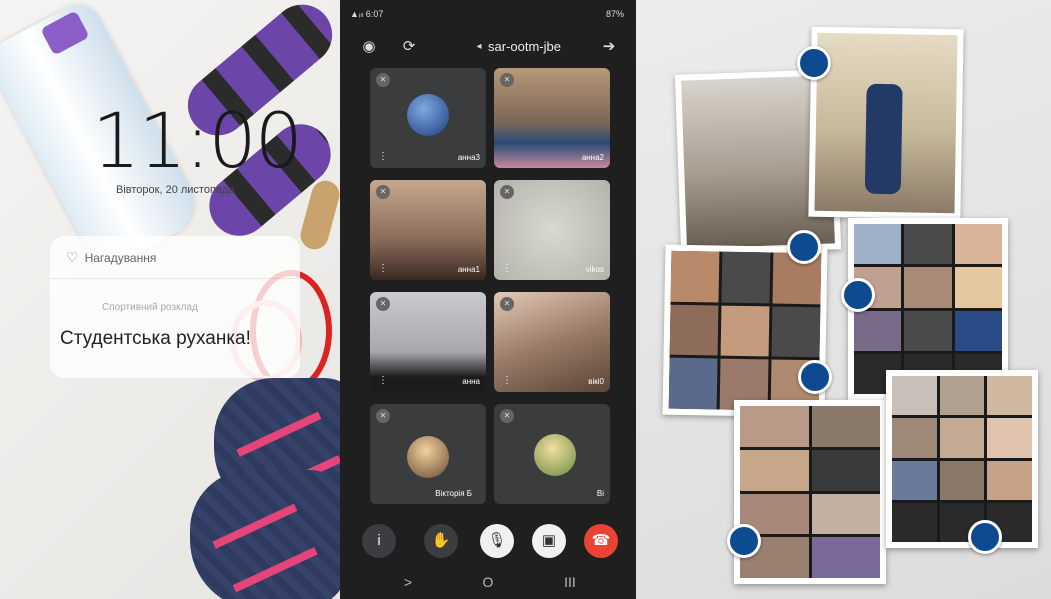  What do you see at coordinates (197, 140) in the screenshot?
I see `lockscreen-clock: 11:00` at bounding box center [197, 140].